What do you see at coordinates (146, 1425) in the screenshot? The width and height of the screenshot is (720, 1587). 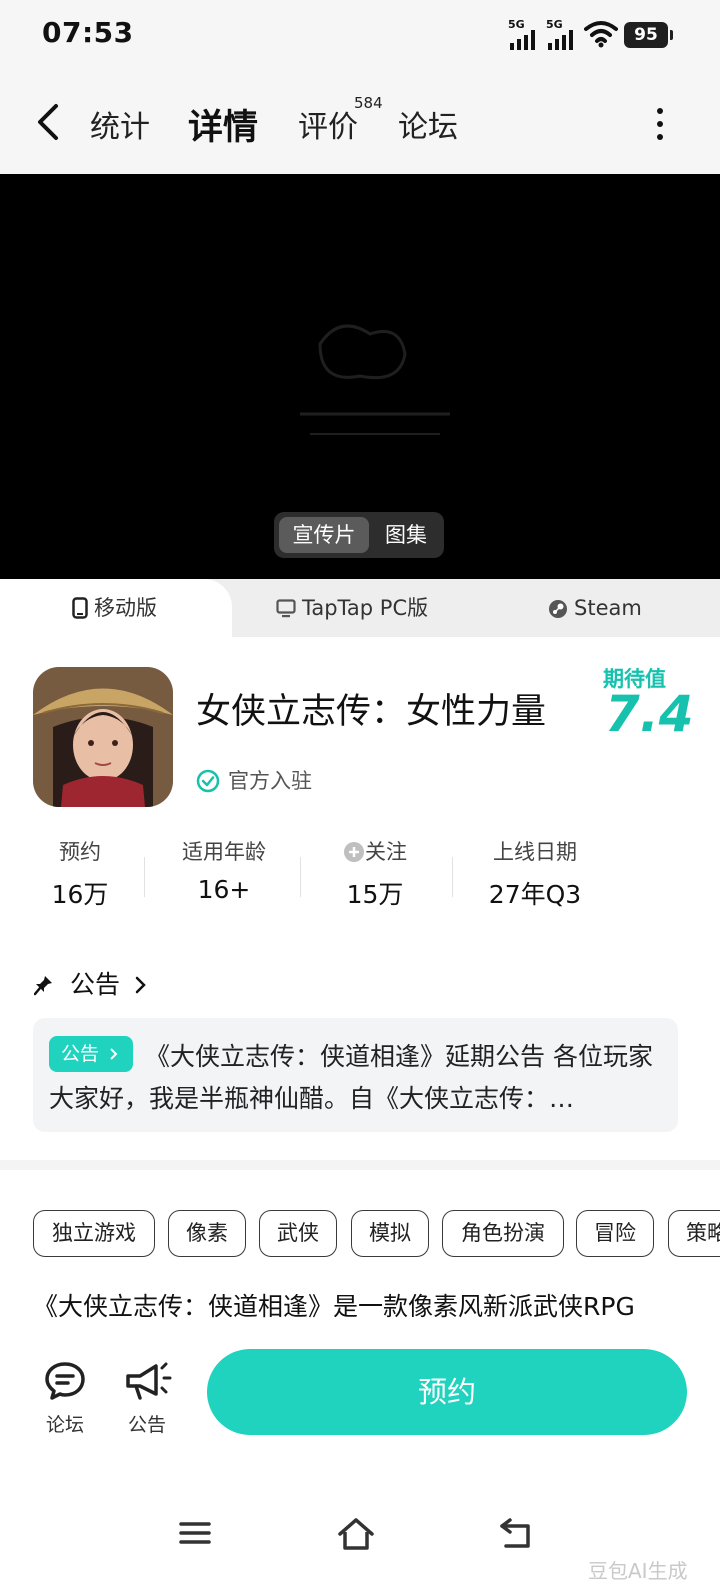 I see `notice-action-label: 公告` at bounding box center [146, 1425].